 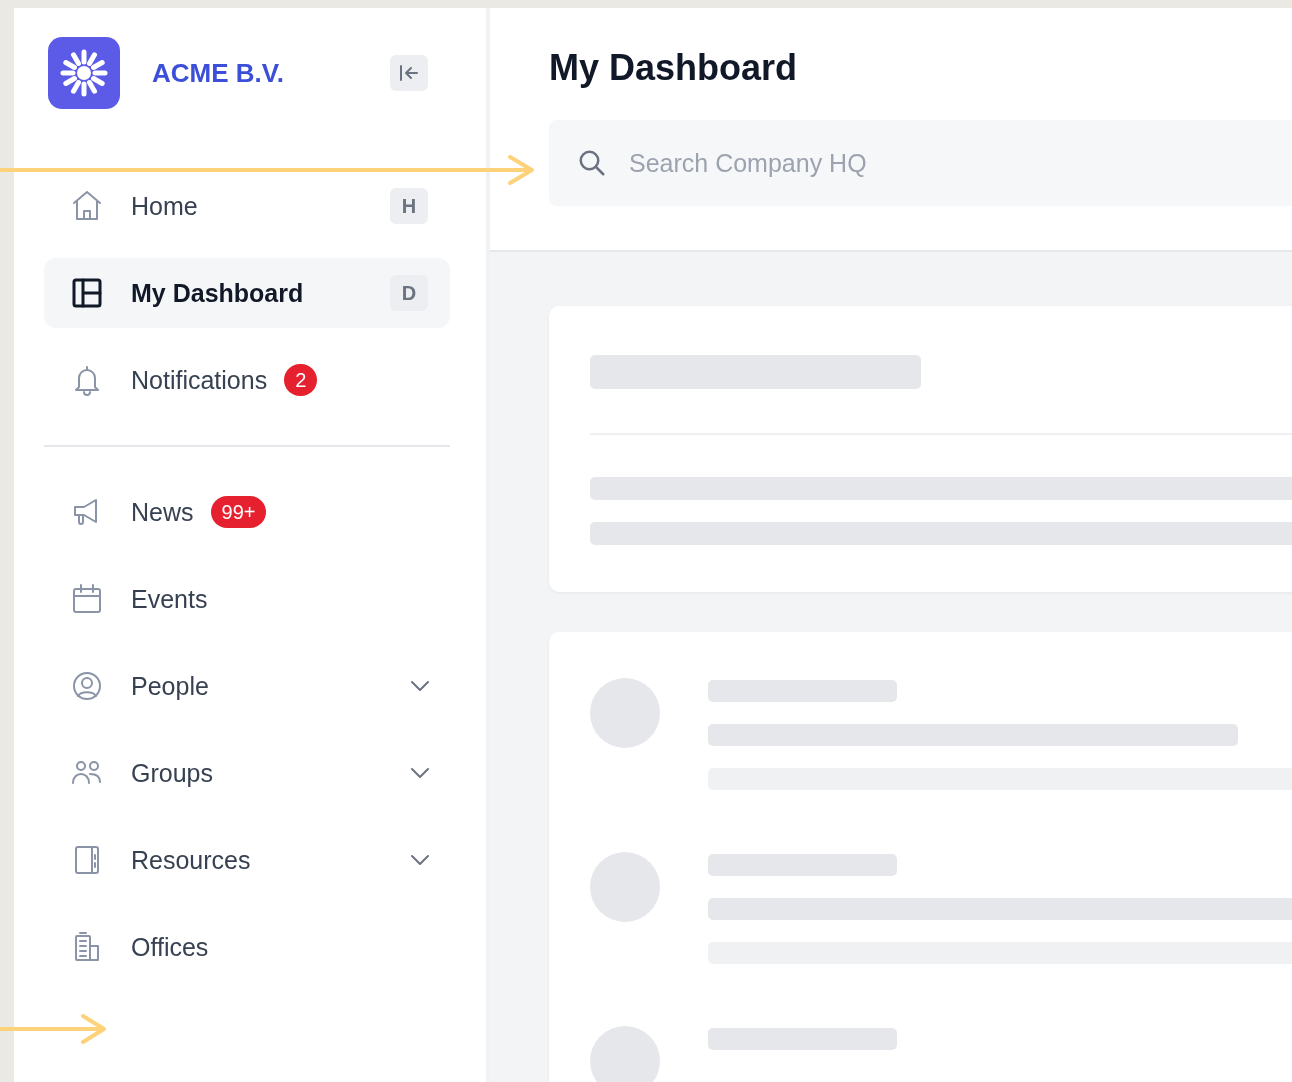 What do you see at coordinates (170, 686) in the screenshot?
I see `nav-label: People` at bounding box center [170, 686].